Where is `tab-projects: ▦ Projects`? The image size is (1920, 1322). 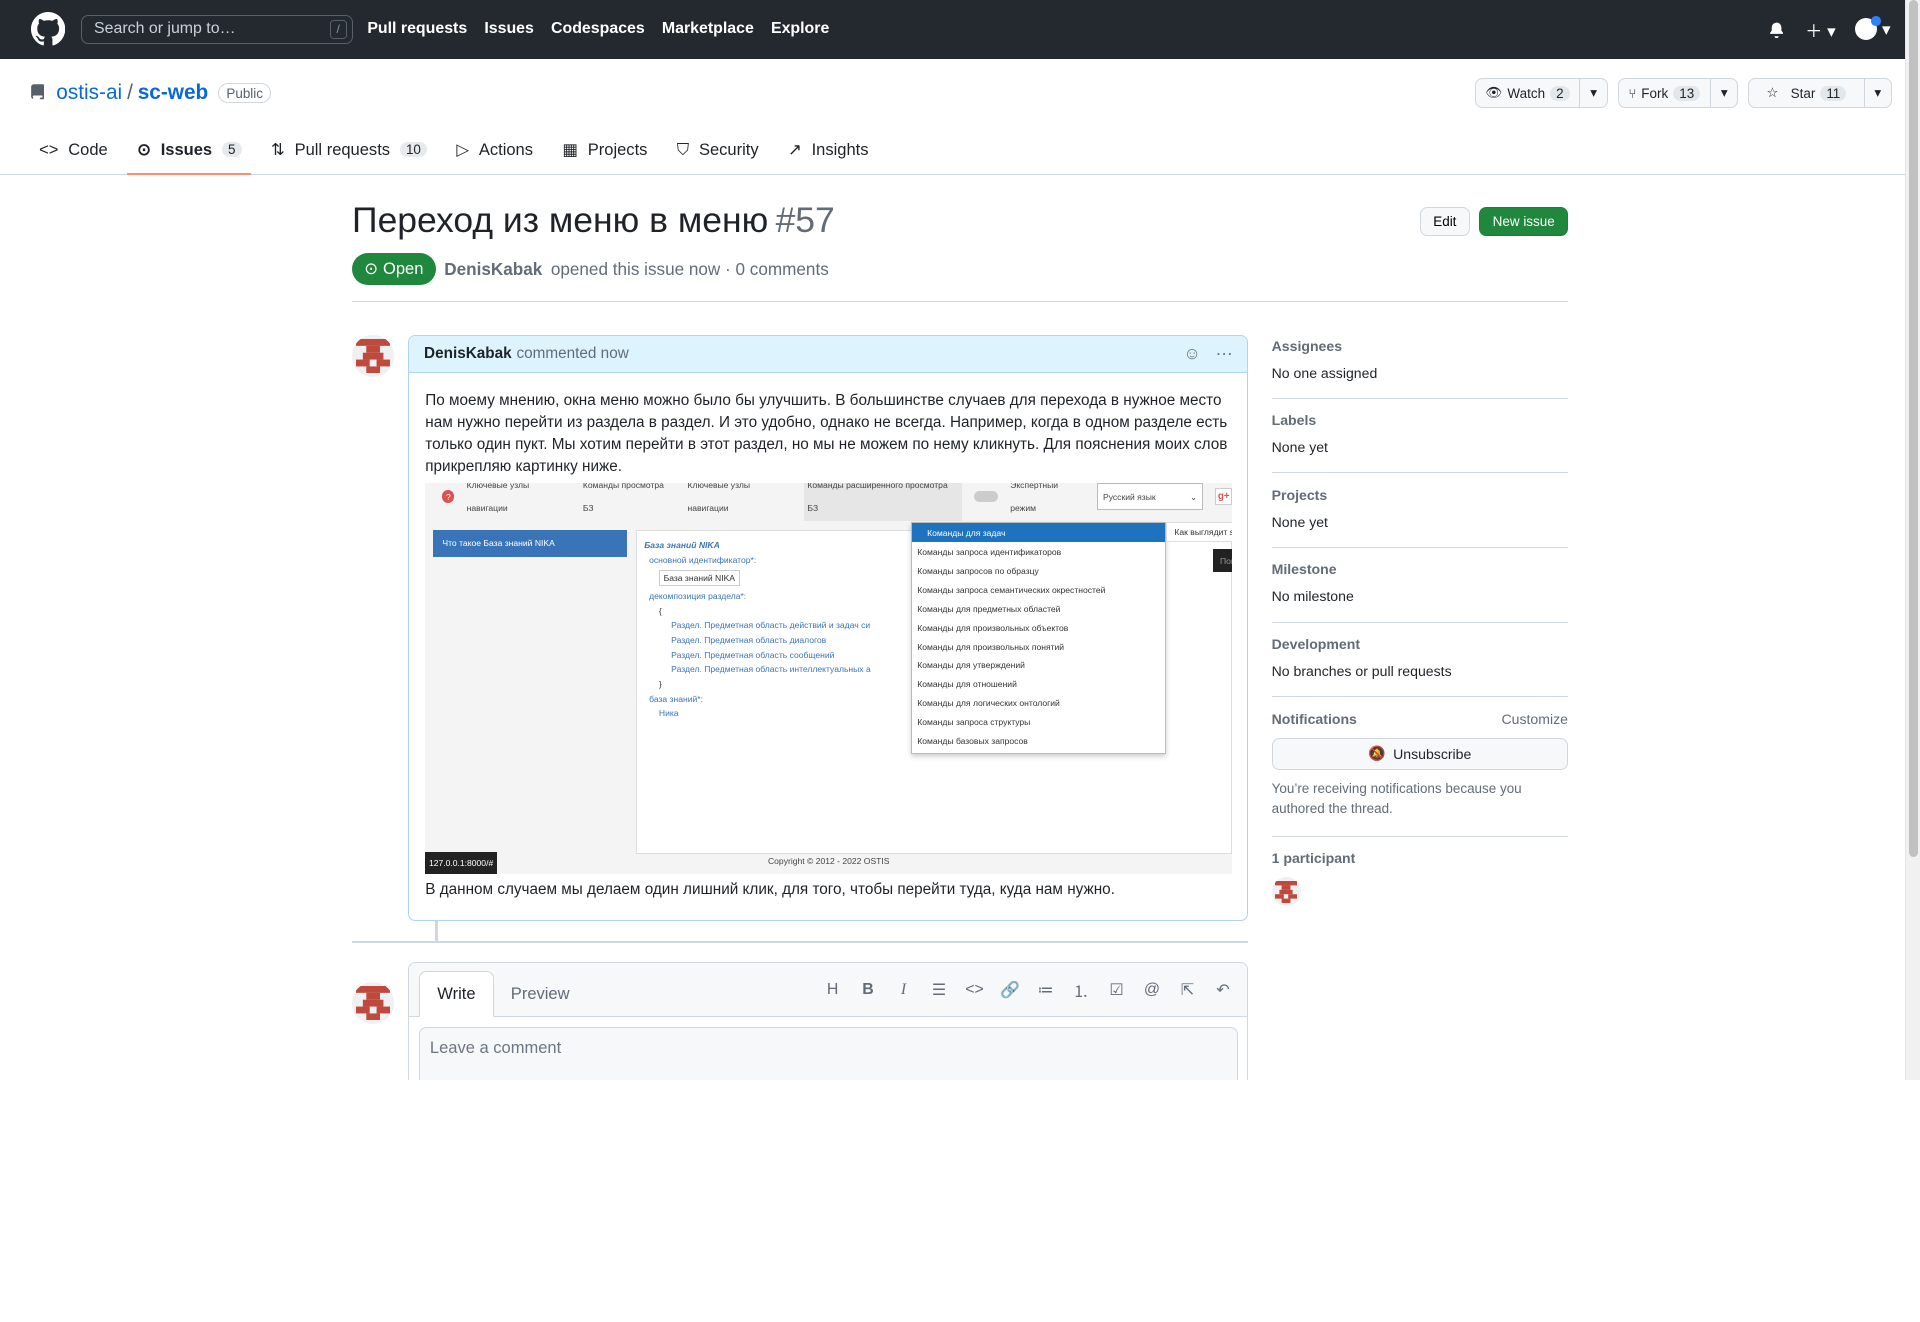 tab-projects: ▦ Projects is located at coordinates (605, 152).